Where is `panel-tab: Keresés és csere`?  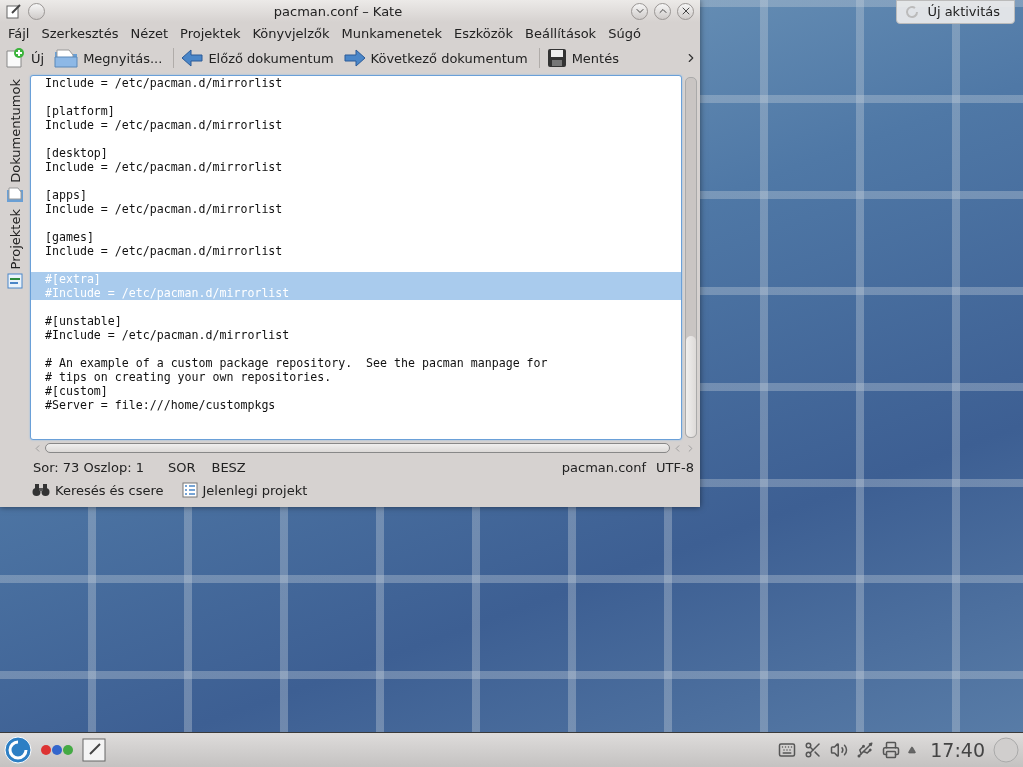
panel-tab: Keresés és csere is located at coordinates (100, 490).